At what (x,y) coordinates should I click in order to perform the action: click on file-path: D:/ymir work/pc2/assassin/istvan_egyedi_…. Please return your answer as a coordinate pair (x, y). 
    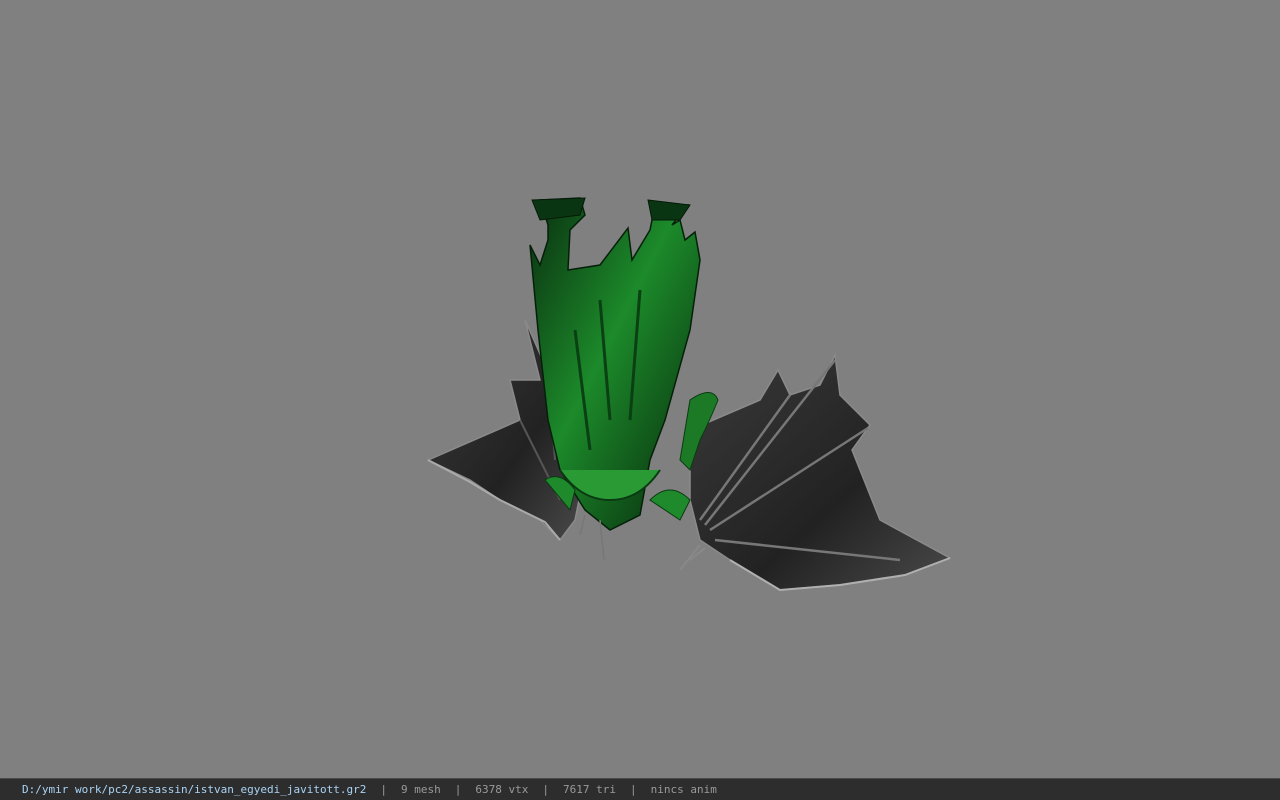
    Looking at the image, I should click on (194, 789).